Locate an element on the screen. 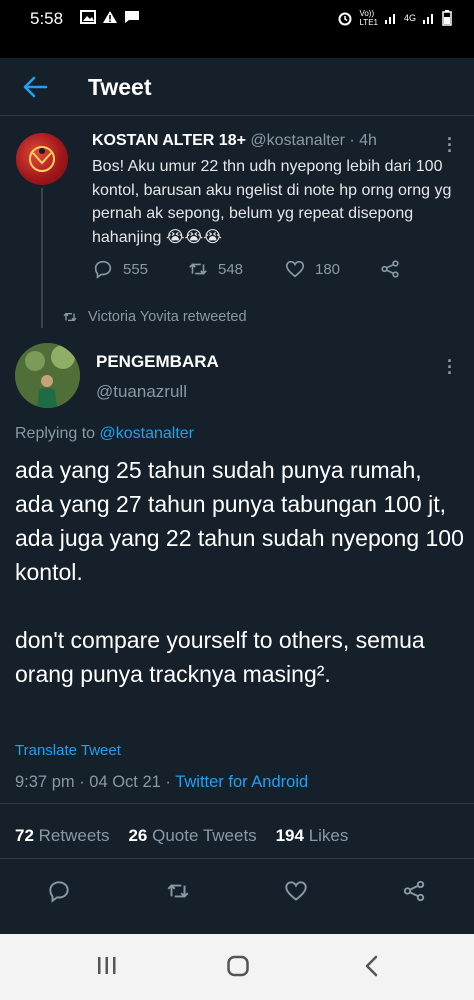 This screenshot has height=1000, width=474. retweet-context: Victoria Yovita retweeted is located at coordinates (154, 317).